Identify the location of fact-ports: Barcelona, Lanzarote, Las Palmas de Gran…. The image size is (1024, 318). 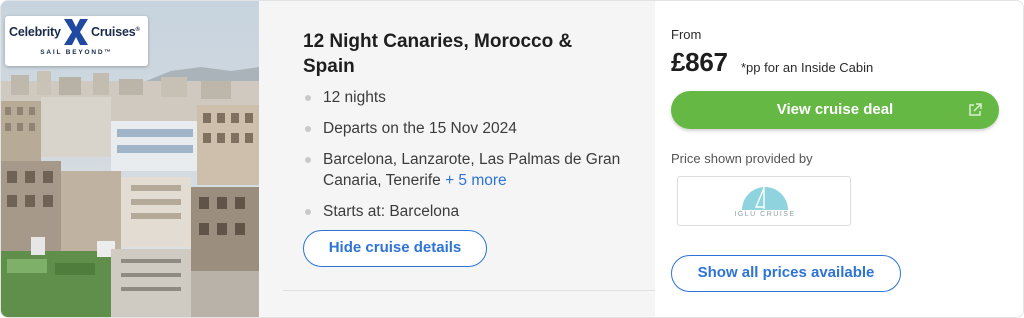
(468, 170).